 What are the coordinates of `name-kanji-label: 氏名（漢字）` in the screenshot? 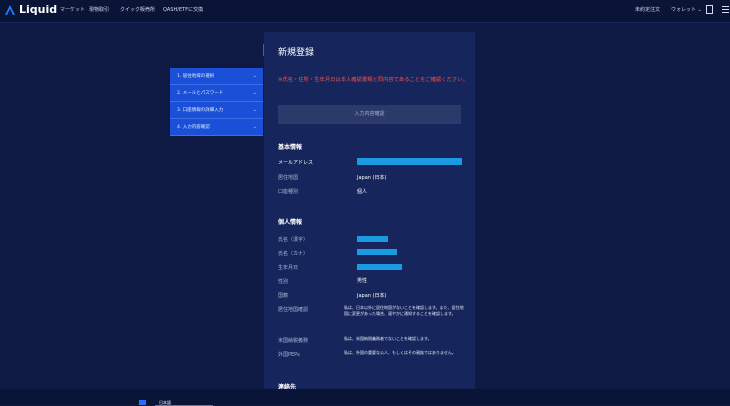 It's located at (293, 240).